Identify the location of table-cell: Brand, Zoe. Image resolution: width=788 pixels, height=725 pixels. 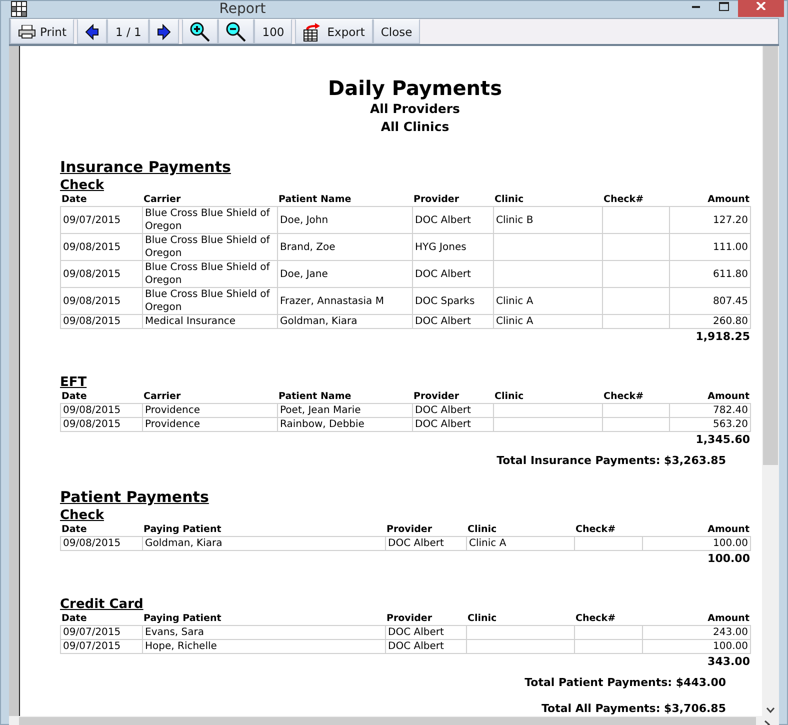
(345, 247).